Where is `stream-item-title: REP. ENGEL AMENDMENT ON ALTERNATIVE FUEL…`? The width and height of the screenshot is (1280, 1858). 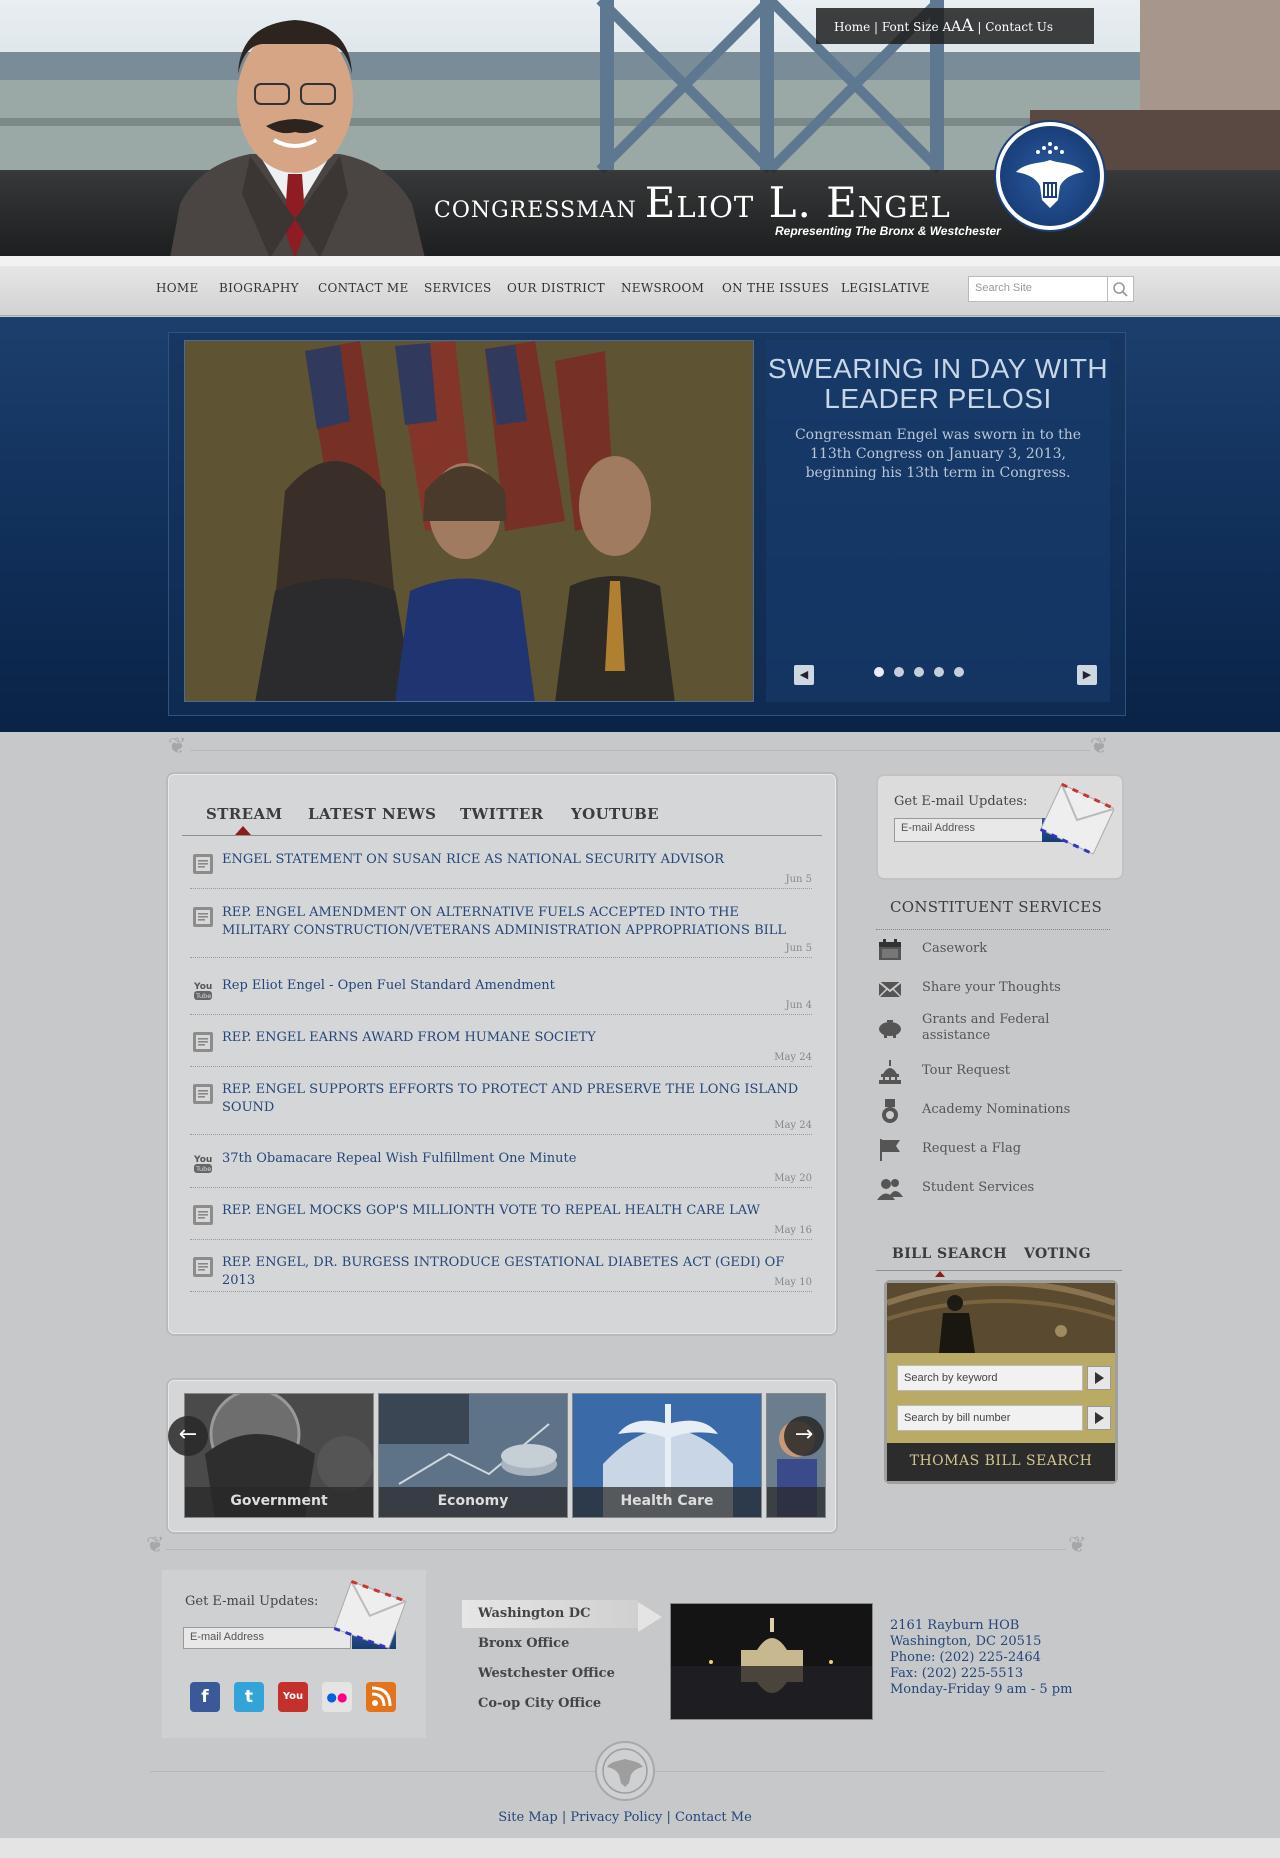 stream-item-title: REP. ENGEL AMENDMENT ON ALTERNATIVE FUEL… is located at coordinates (512, 922).